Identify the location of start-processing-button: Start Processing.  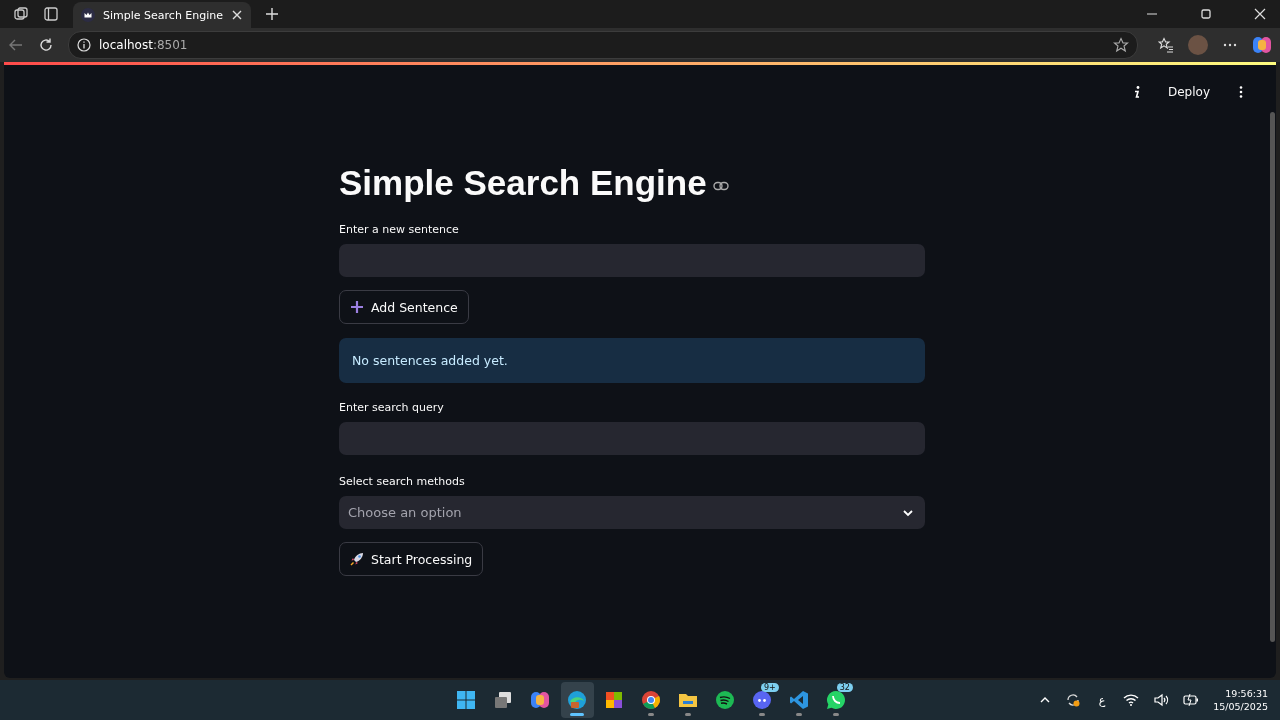
(411, 559).